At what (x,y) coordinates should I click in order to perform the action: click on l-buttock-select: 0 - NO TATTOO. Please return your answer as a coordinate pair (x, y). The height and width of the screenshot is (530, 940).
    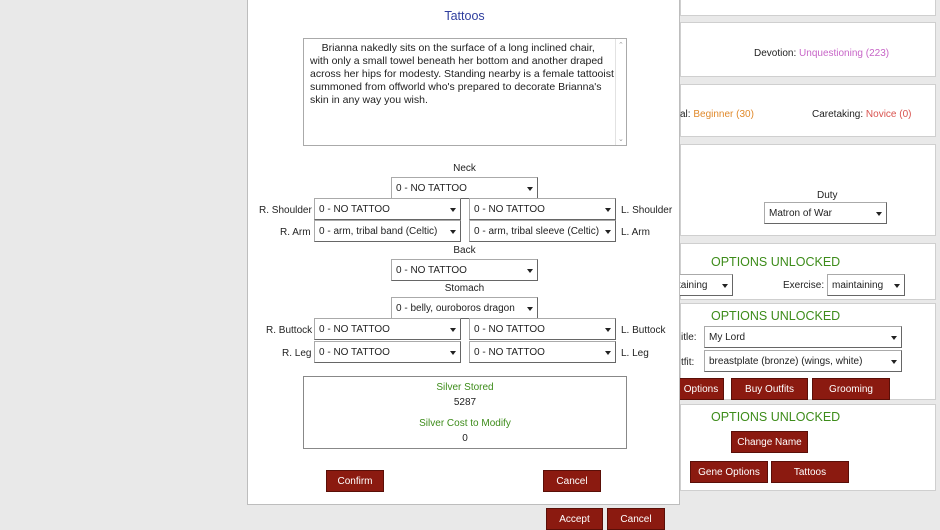
    Looking at the image, I should click on (542, 329).